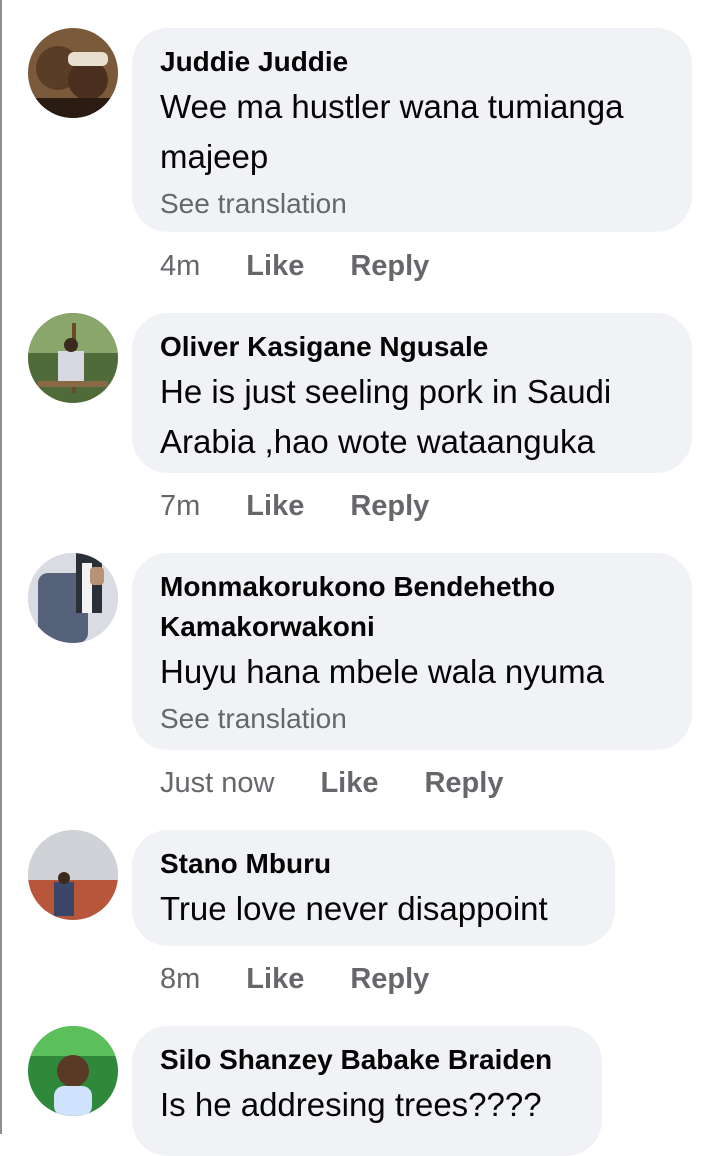 This screenshot has width=720, height=1156. I want to click on comment-author: Oliver Kasigane Ngusale, so click(412, 347).